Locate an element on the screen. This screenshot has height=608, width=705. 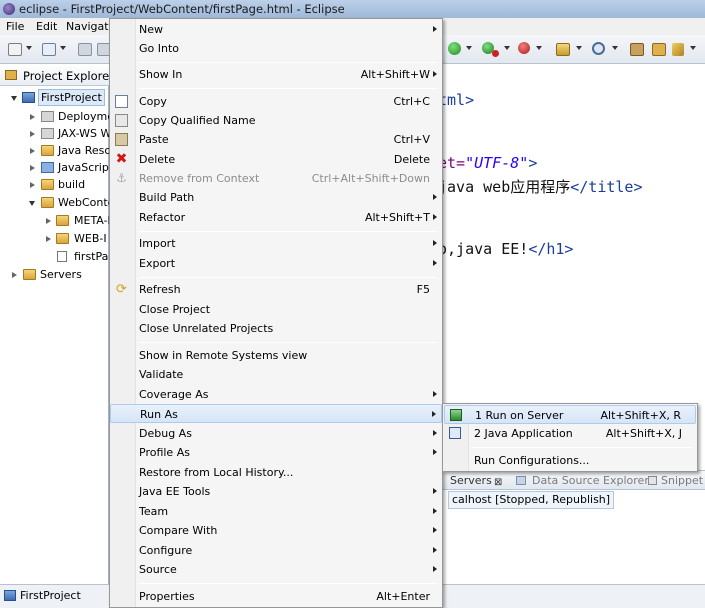
menu-item-run-on-server: 1 Run on Server Alt+Shift+X, R is located at coordinates (570, 414).